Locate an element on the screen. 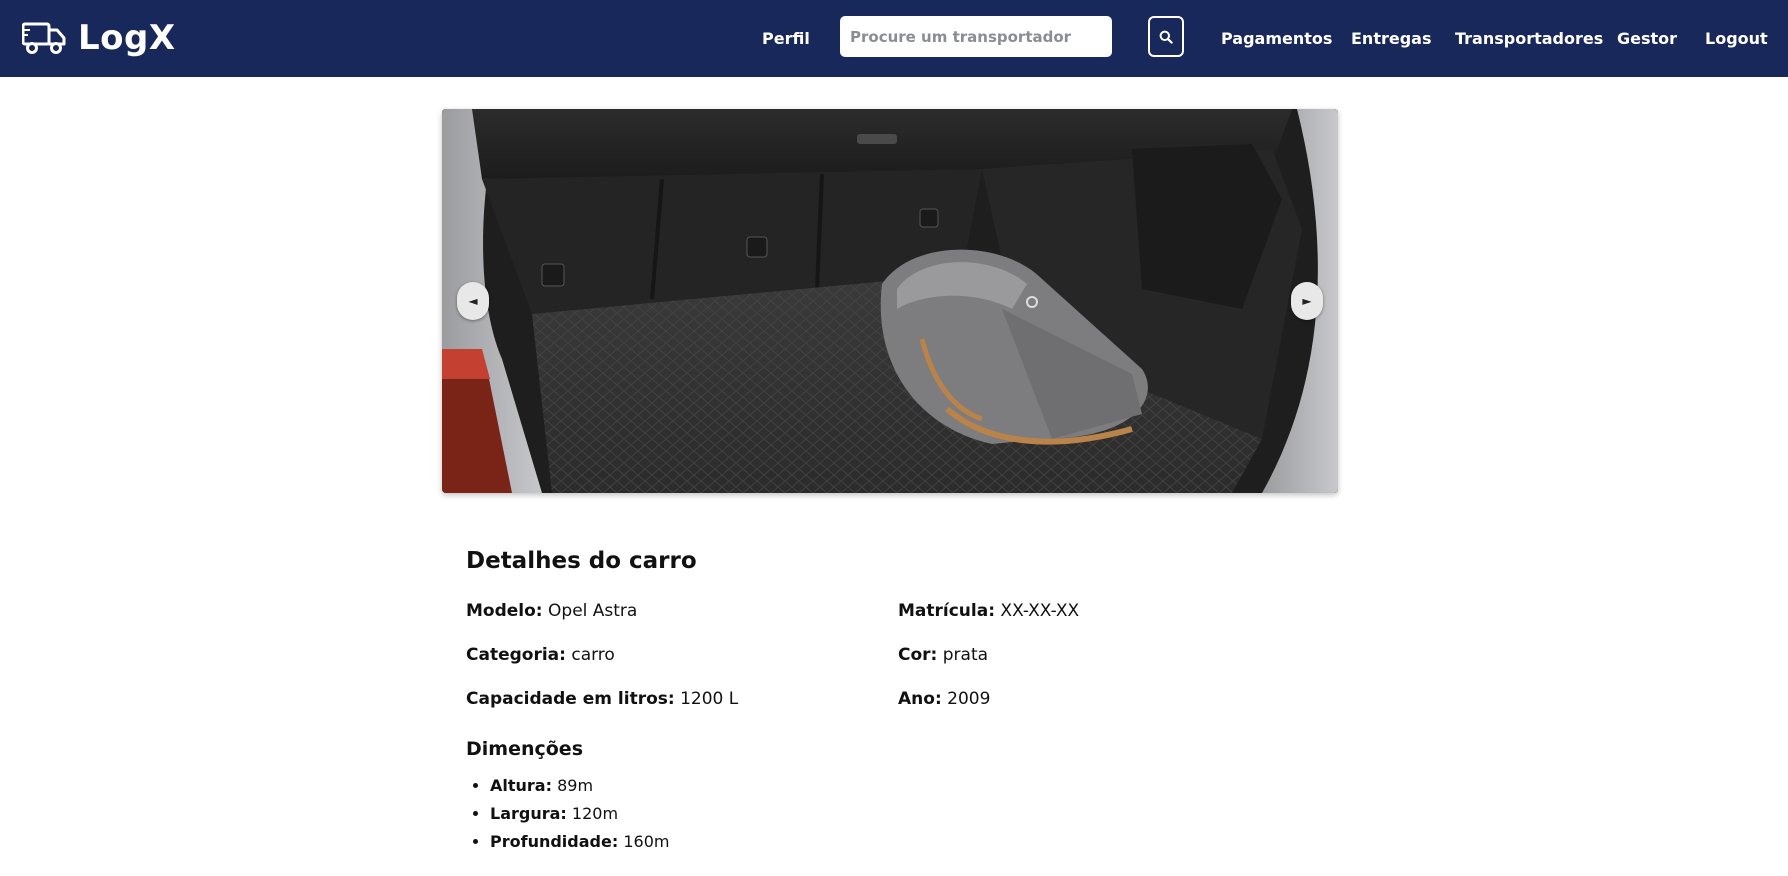 The height and width of the screenshot is (876, 1788). detail-category-value: carro is located at coordinates (593, 655).